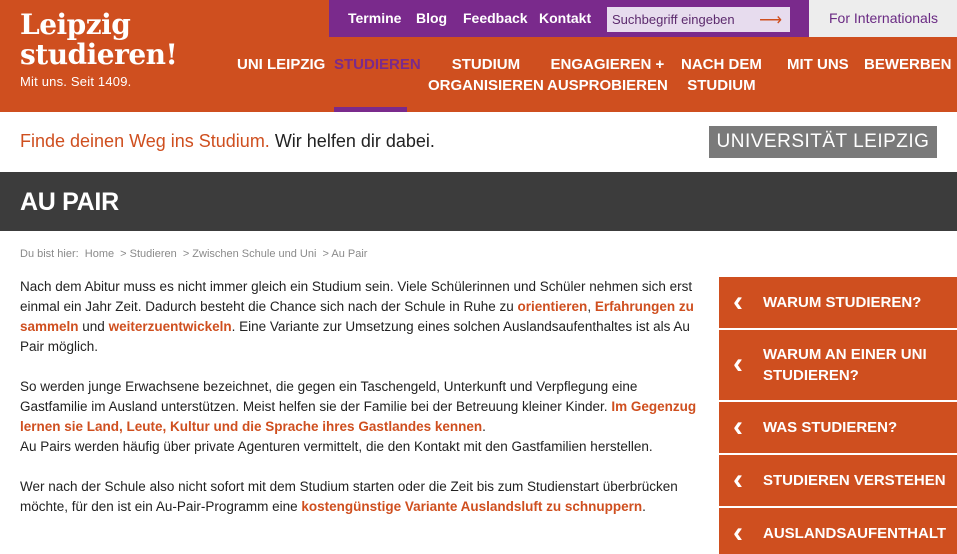 The width and height of the screenshot is (957, 554). What do you see at coordinates (553, 306) in the screenshot?
I see `link-orientieren: orientieren` at bounding box center [553, 306].